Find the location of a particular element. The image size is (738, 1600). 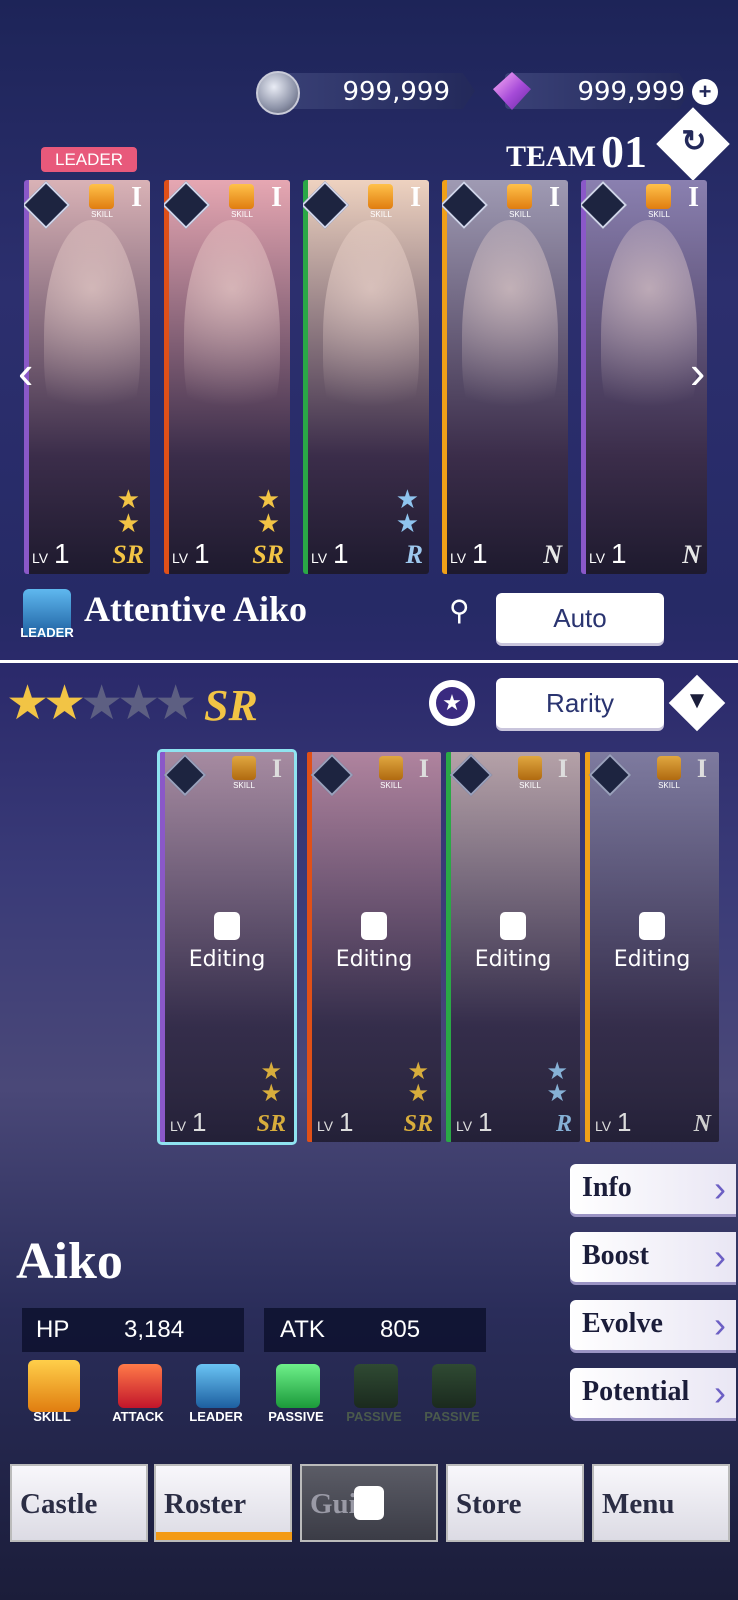

attack-icon is located at coordinates (140, 1386).